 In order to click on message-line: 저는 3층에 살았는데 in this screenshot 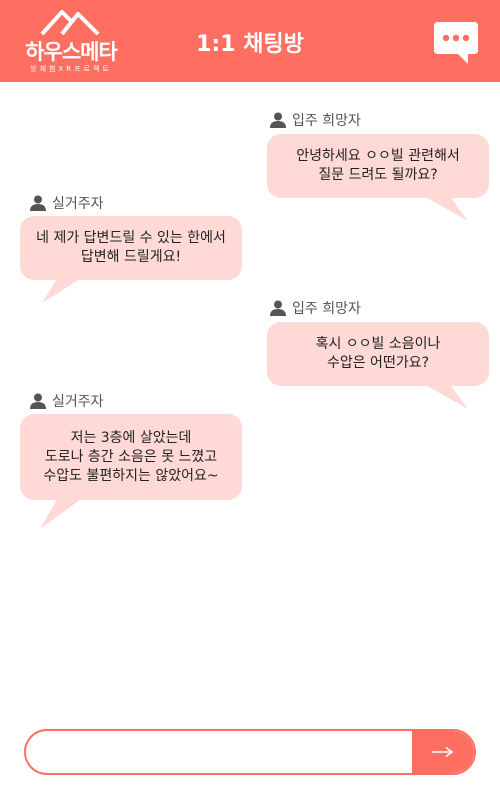, I will do `click(131, 437)`.